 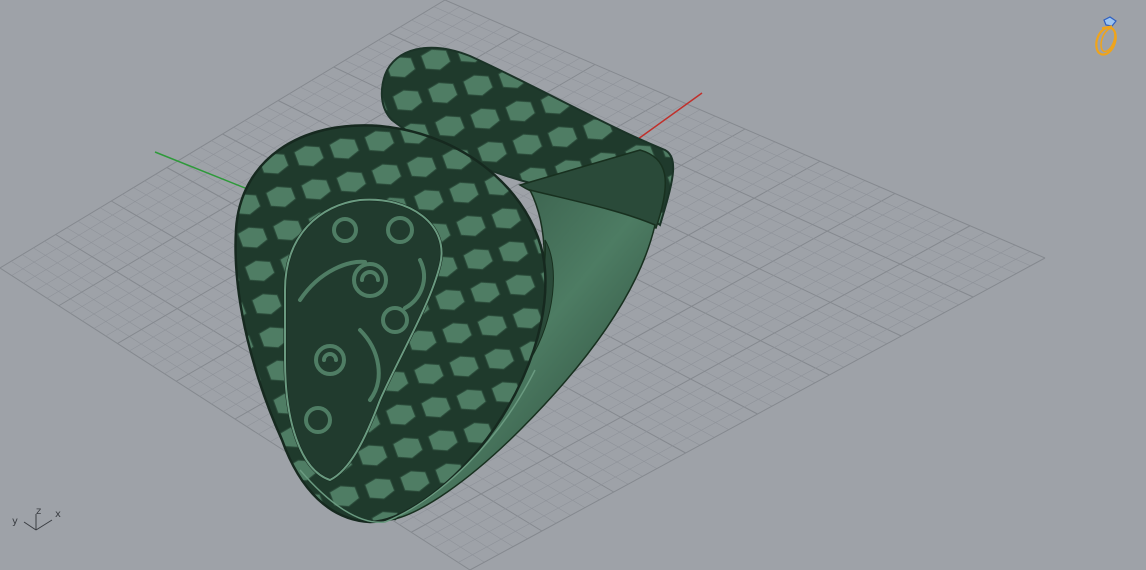 What do you see at coordinates (38, 511) in the screenshot?
I see `axis-label-z: z` at bounding box center [38, 511].